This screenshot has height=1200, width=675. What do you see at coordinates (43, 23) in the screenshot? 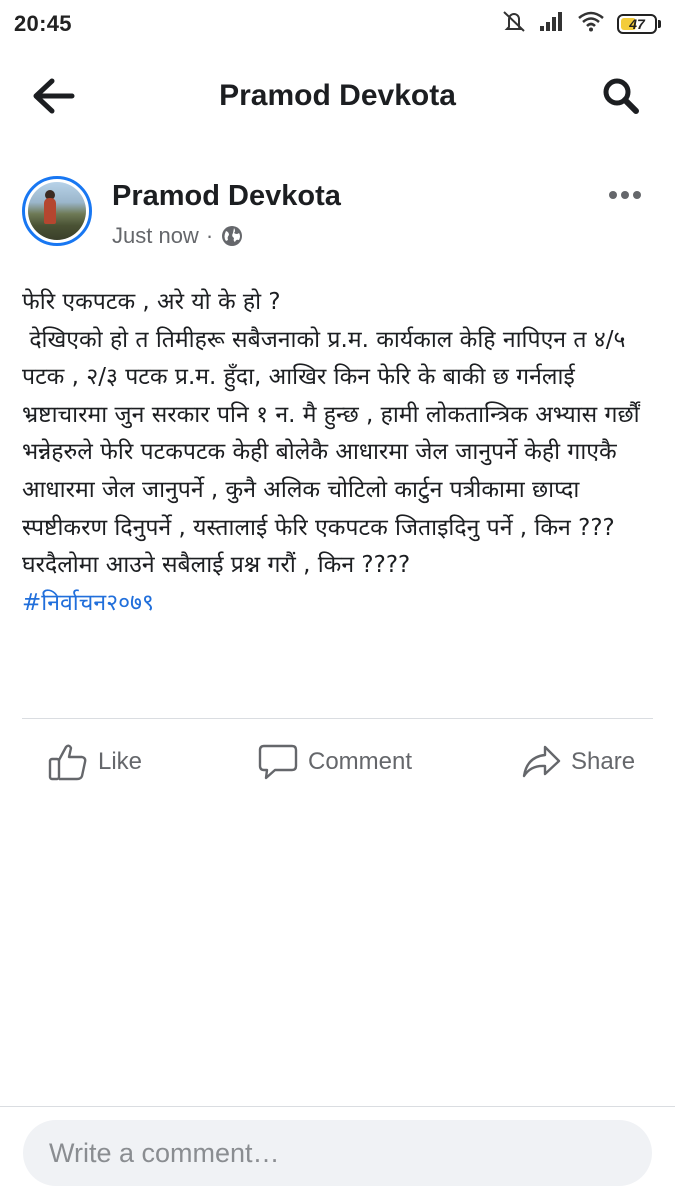
I see `status-time: 20:45` at bounding box center [43, 23].